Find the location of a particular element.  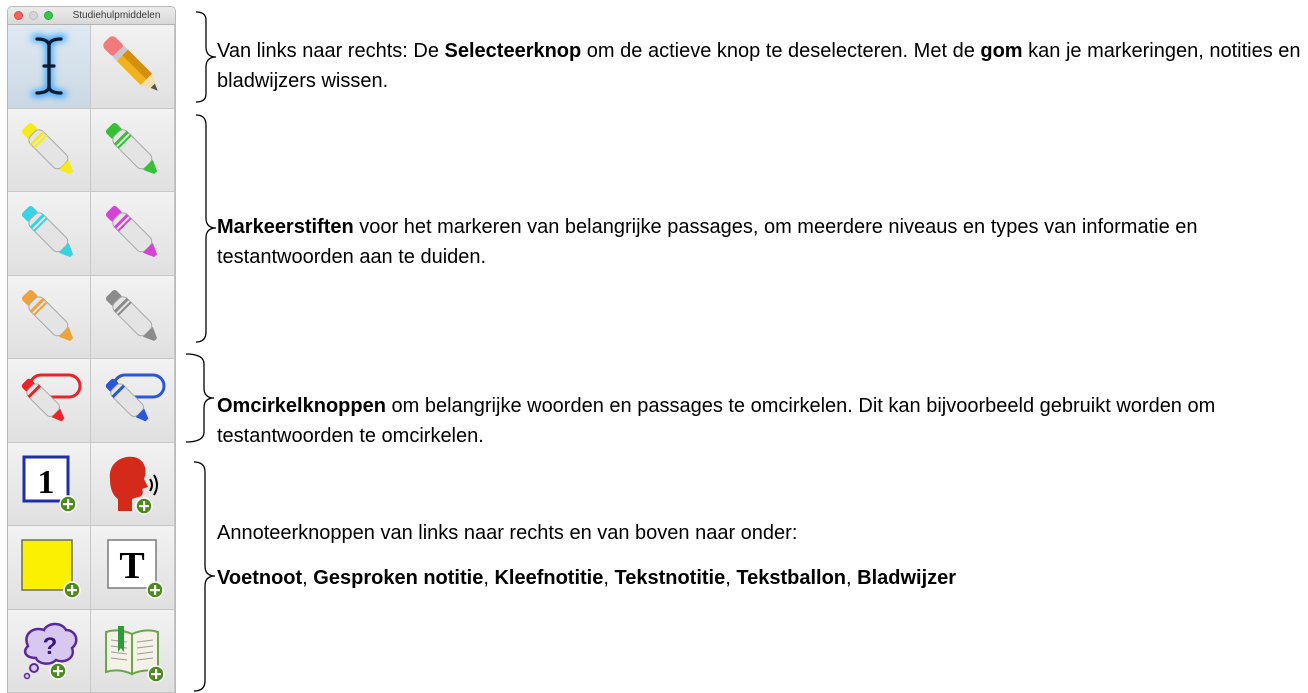

text-cursor-select-icon is located at coordinates (49, 66).